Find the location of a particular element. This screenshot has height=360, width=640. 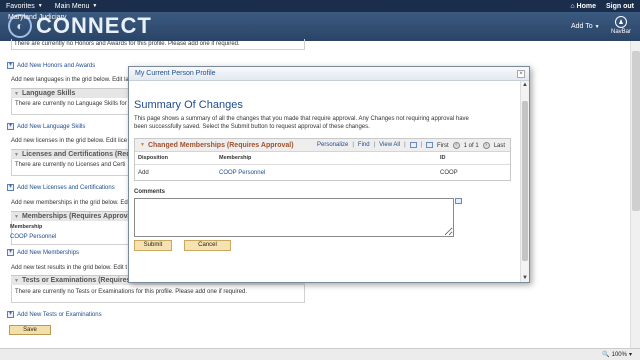

row-id: COOP is located at coordinates (449, 172).